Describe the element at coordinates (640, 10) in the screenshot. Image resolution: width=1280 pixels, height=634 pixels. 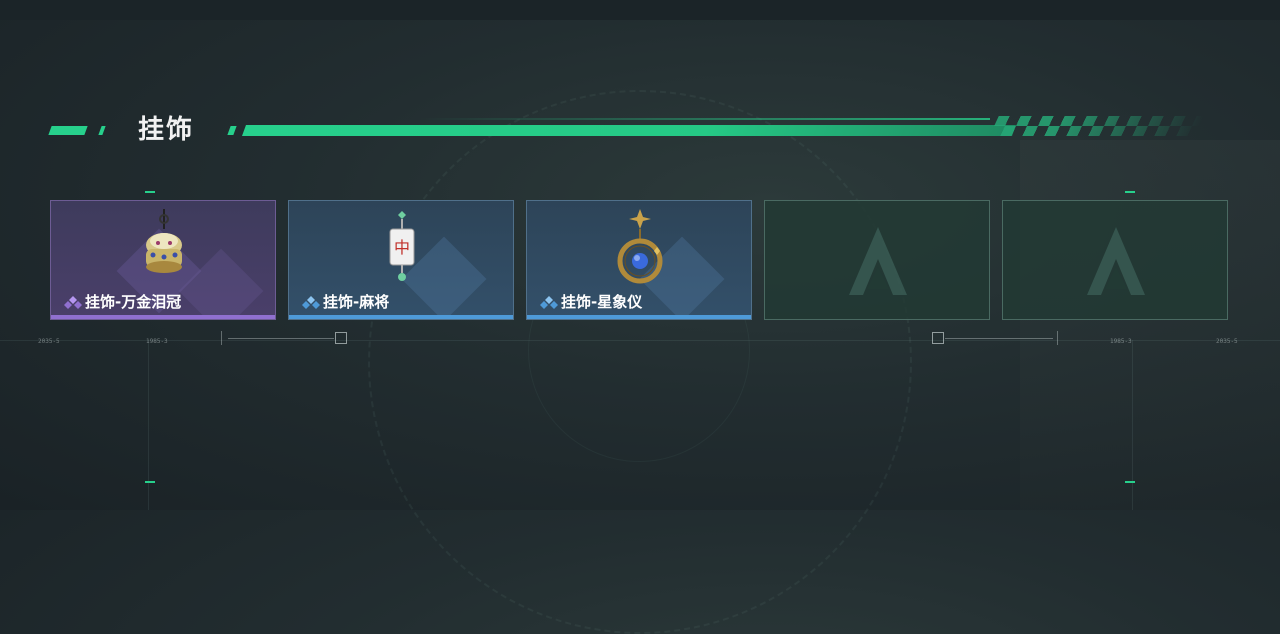
I see `top-bar` at that location.